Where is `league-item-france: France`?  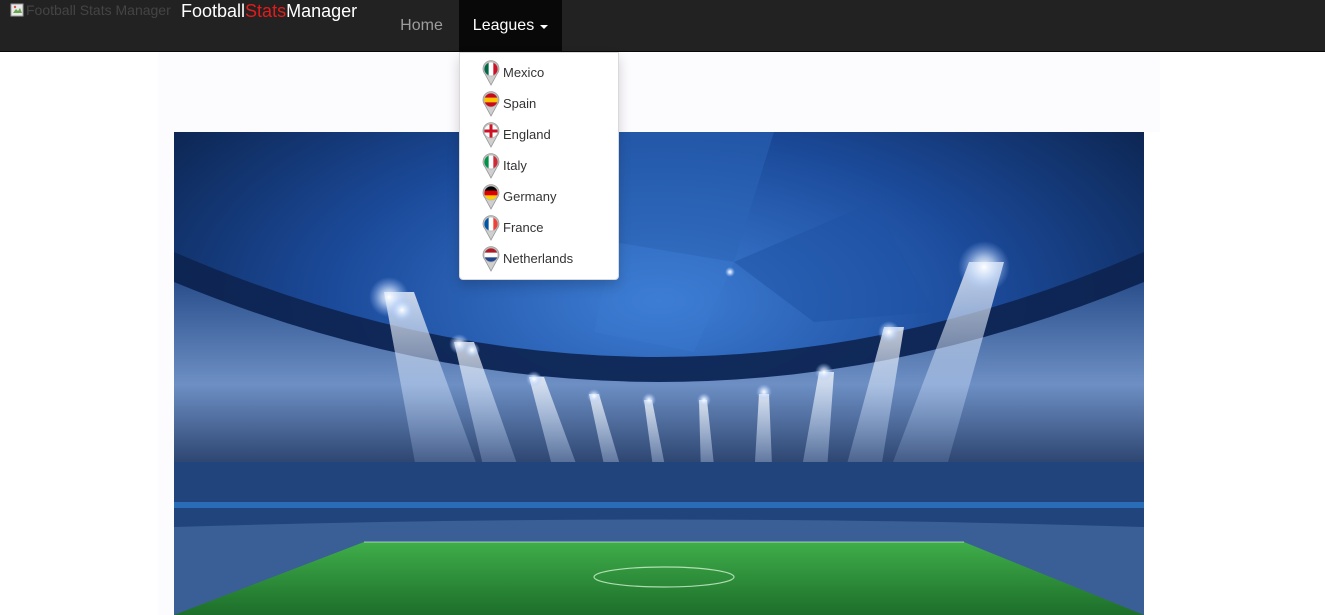
league-item-france: France is located at coordinates (539, 227).